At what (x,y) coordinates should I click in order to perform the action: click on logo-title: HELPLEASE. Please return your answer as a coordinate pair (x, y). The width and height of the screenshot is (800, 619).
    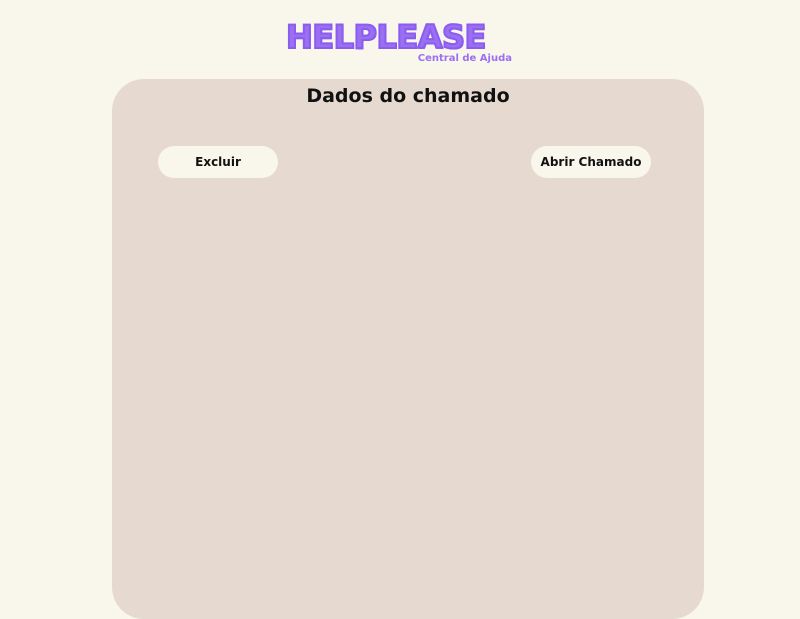
    Looking at the image, I should click on (386, 37).